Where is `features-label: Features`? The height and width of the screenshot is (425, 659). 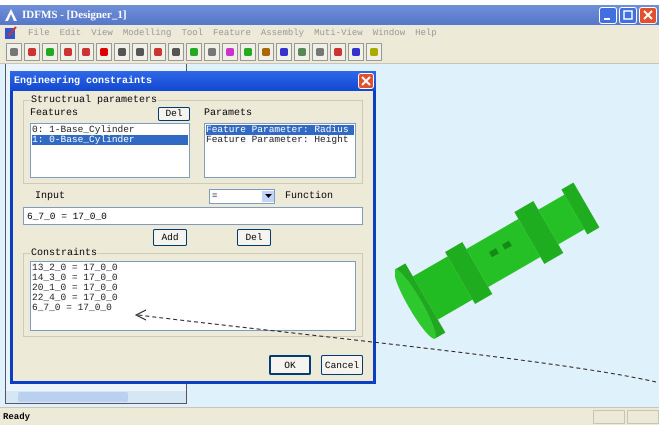 features-label: Features is located at coordinates (54, 113).